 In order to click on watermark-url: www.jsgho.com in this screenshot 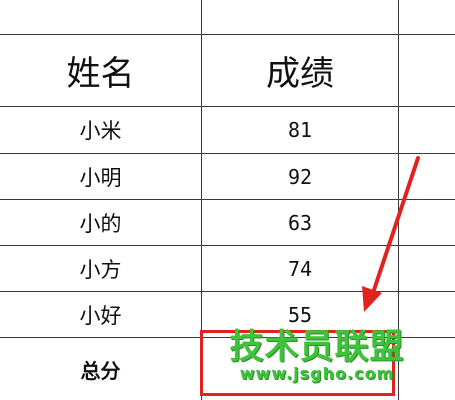, I will do `click(317, 373)`.